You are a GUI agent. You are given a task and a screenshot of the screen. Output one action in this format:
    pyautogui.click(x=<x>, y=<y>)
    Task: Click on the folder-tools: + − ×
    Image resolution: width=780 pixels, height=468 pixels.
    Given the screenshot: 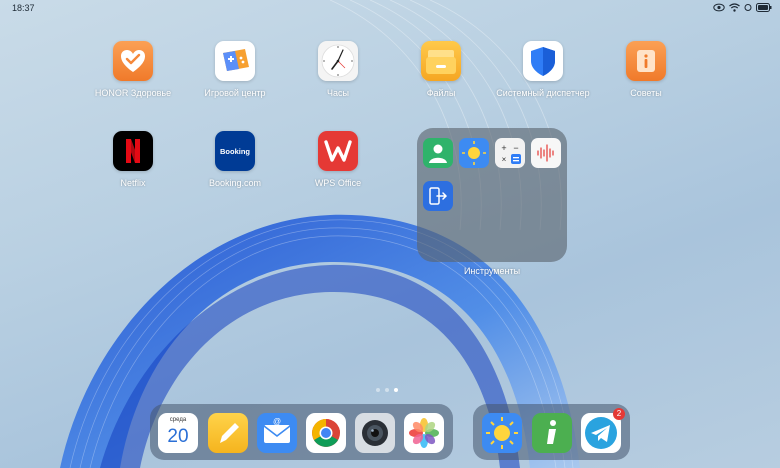 What is the action you would take?
    pyautogui.click(x=492, y=195)
    